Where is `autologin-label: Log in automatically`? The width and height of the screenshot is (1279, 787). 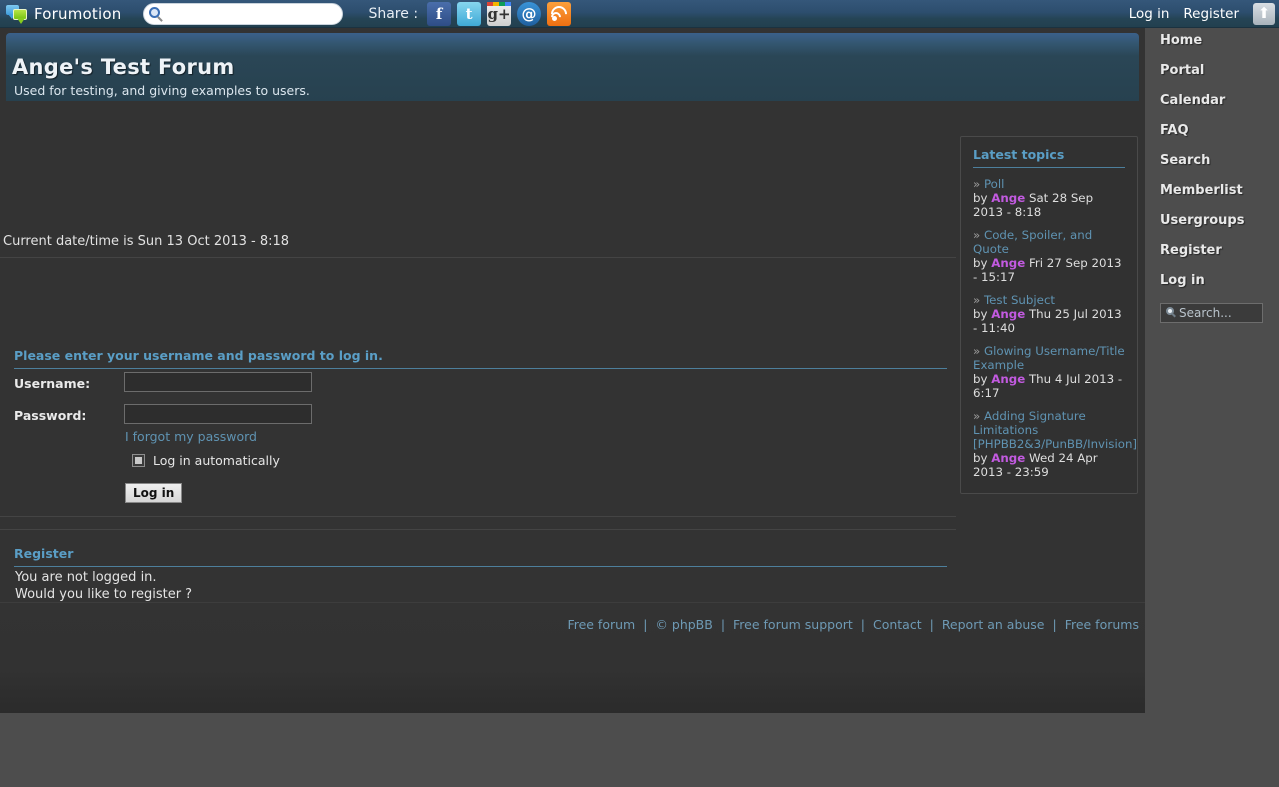
autologin-label: Log in automatically is located at coordinates (216, 460).